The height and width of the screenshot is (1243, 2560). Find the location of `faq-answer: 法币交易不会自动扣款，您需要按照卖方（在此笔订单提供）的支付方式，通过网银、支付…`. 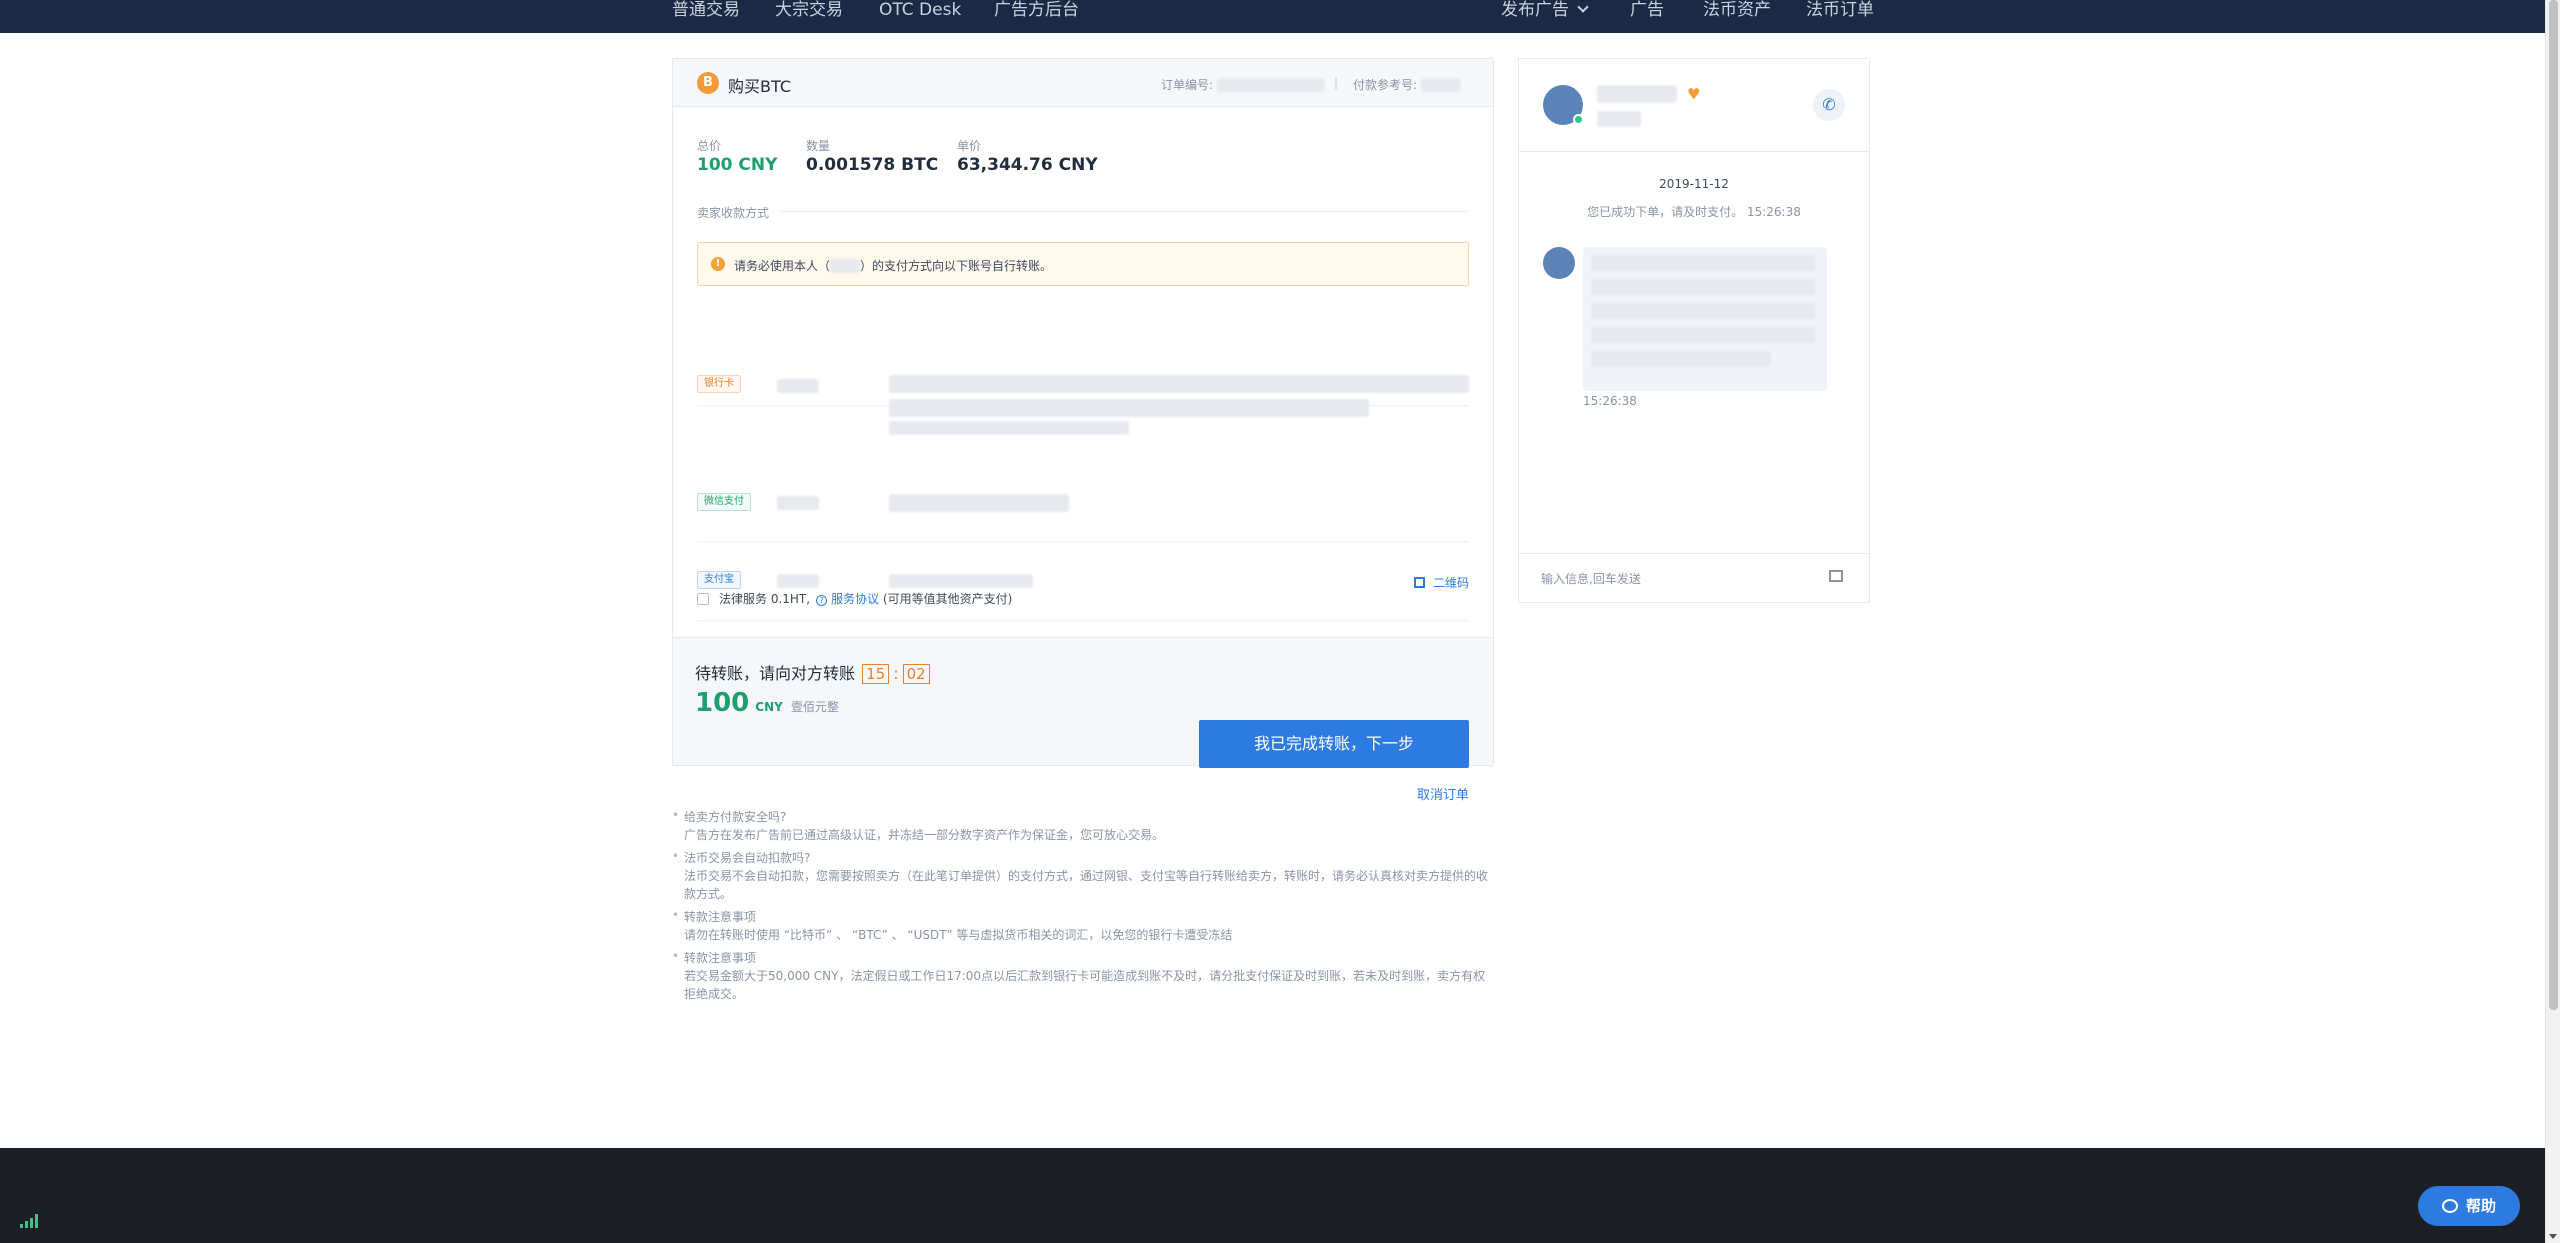

faq-answer: 法币交易不会自动扣款，您需要按照卖方（在此笔订单提供）的支付方式，通过网银、支付… is located at coordinates (1086, 885).